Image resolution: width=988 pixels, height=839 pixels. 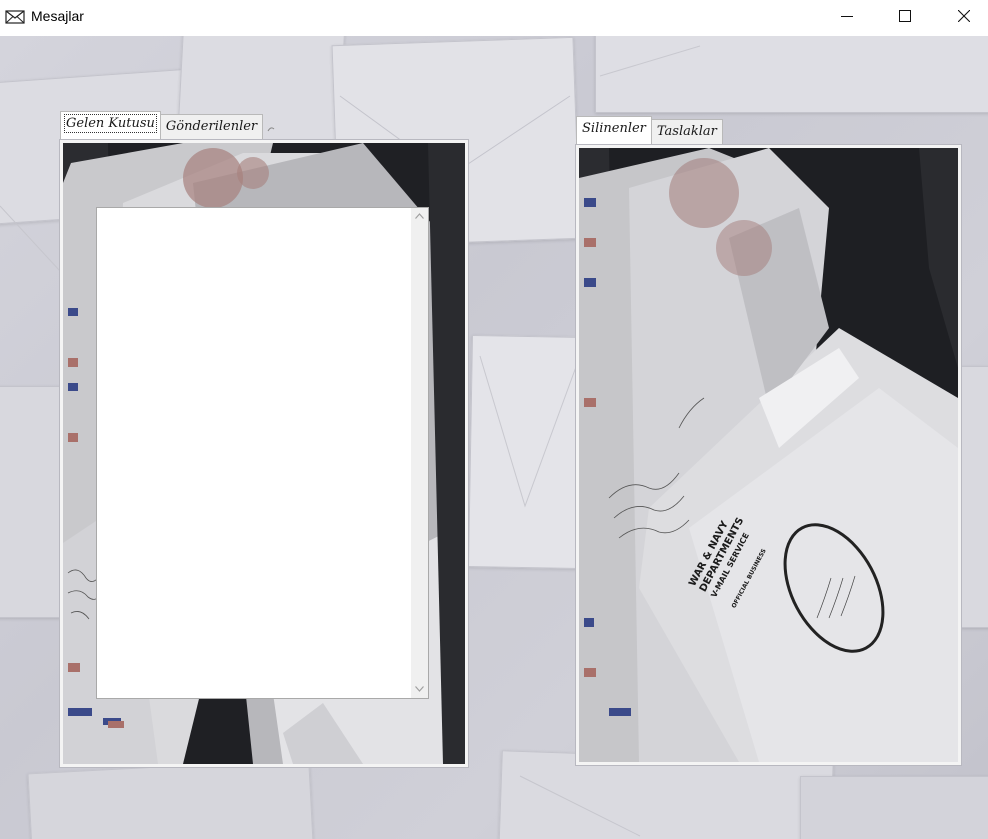 I want to click on minimize-button, so click(x=848, y=17).